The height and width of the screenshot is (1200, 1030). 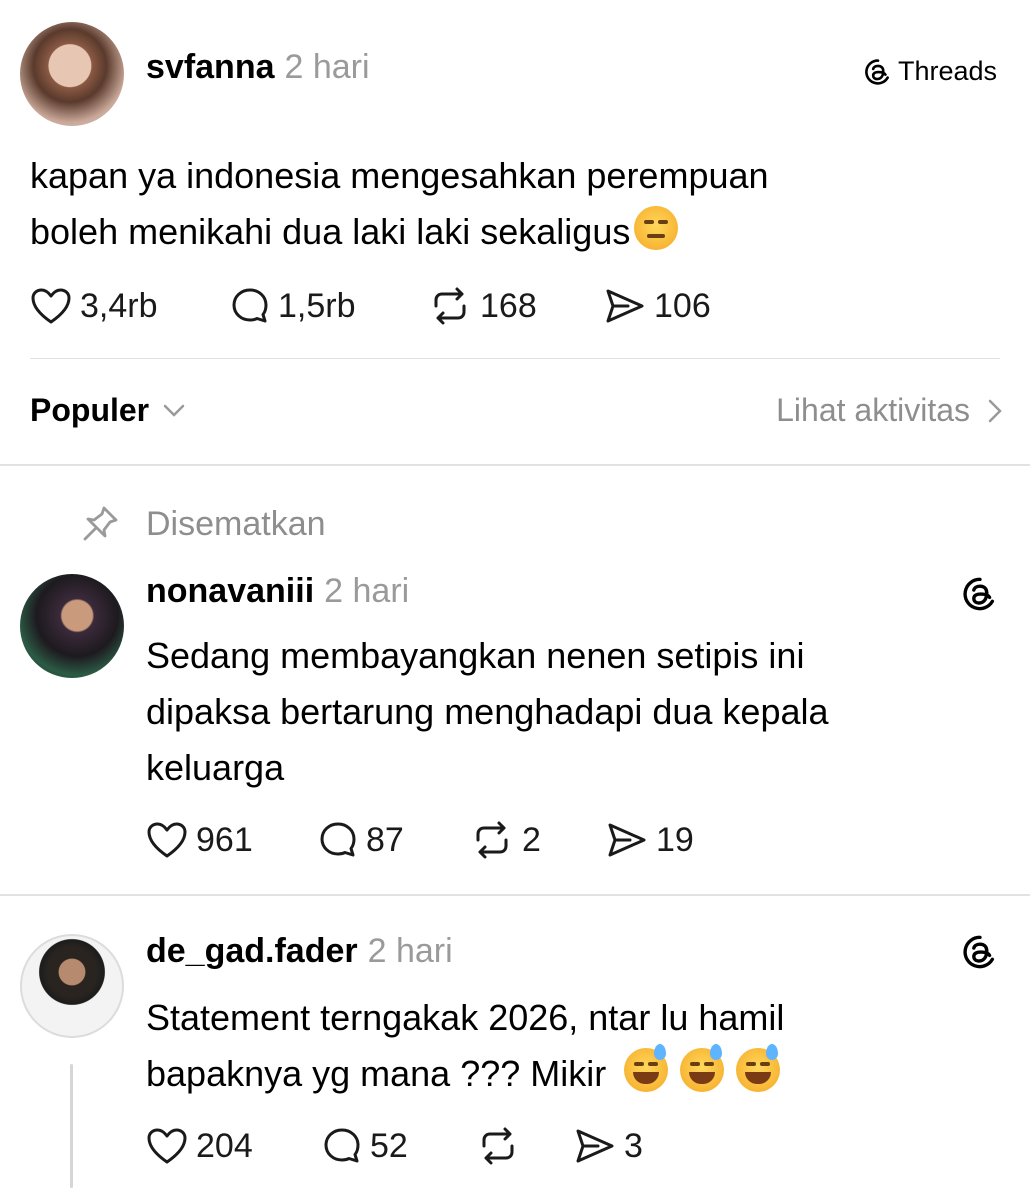 I want to click on repost-button: 168, so click(x=516, y=306).